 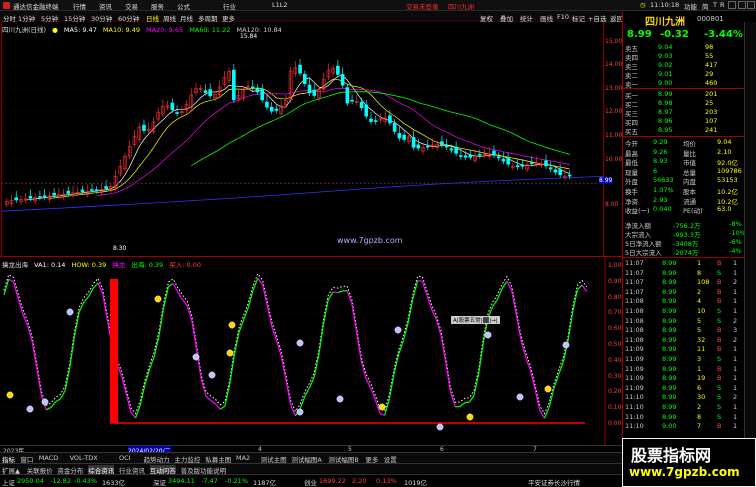 What do you see at coordinates (422, 6) in the screenshot?
I see `trade-login-alert: 交易未登录` at bounding box center [422, 6].